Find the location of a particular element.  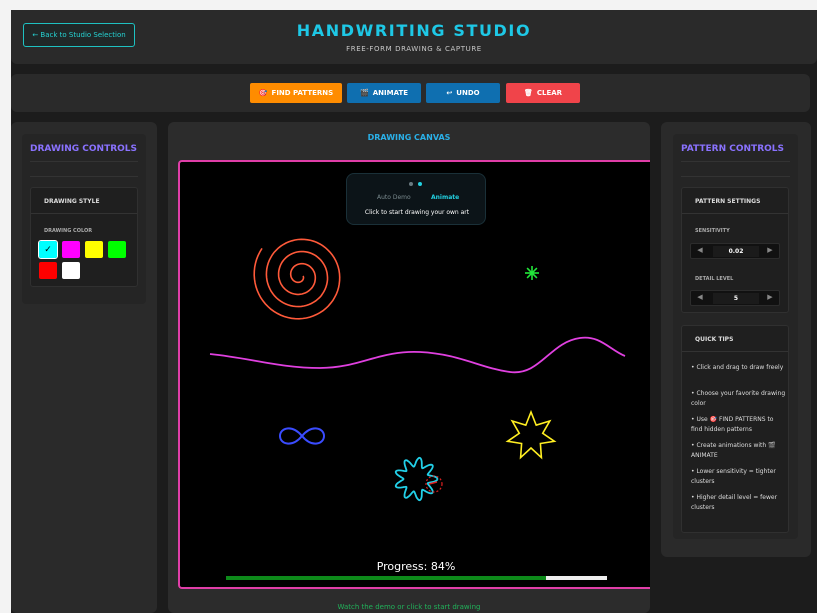

toolbar: 🎯 FIND PATTERNS 🎬 ANIMATE ↩ UNDO 🗑 CLEAR is located at coordinates (410, 93).